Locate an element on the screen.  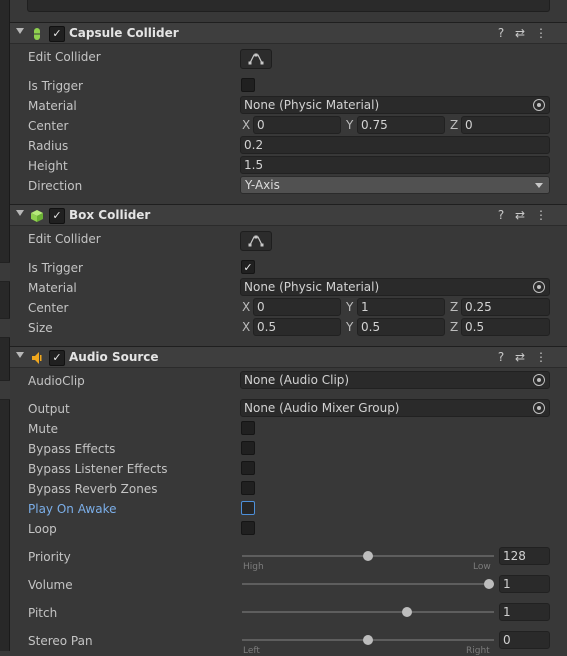
output-value: None (Audio Mixer Group) is located at coordinates (322, 408).